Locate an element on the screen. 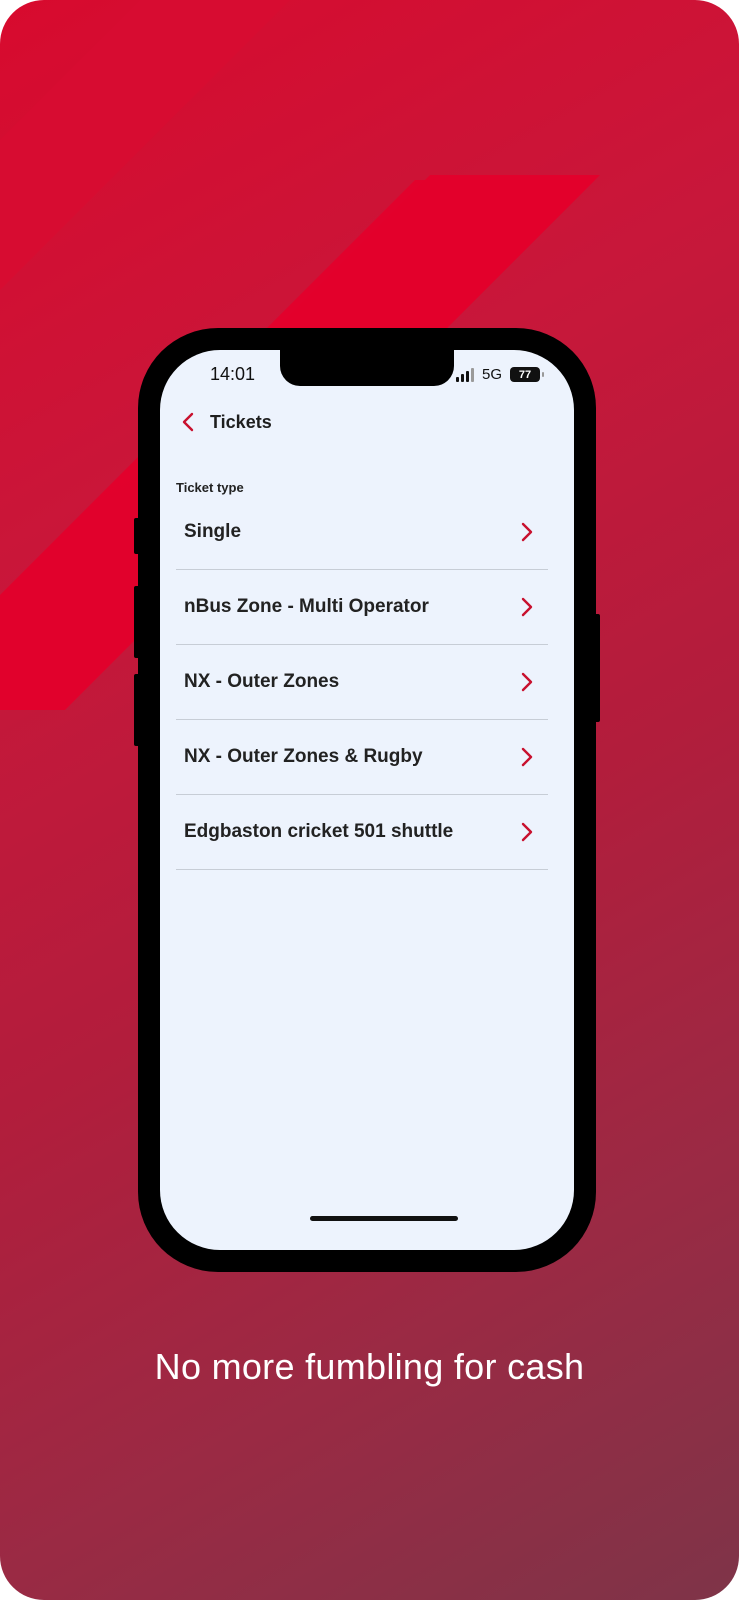 The width and height of the screenshot is (739, 1600). chevron-left-icon is located at coordinates (188, 422).